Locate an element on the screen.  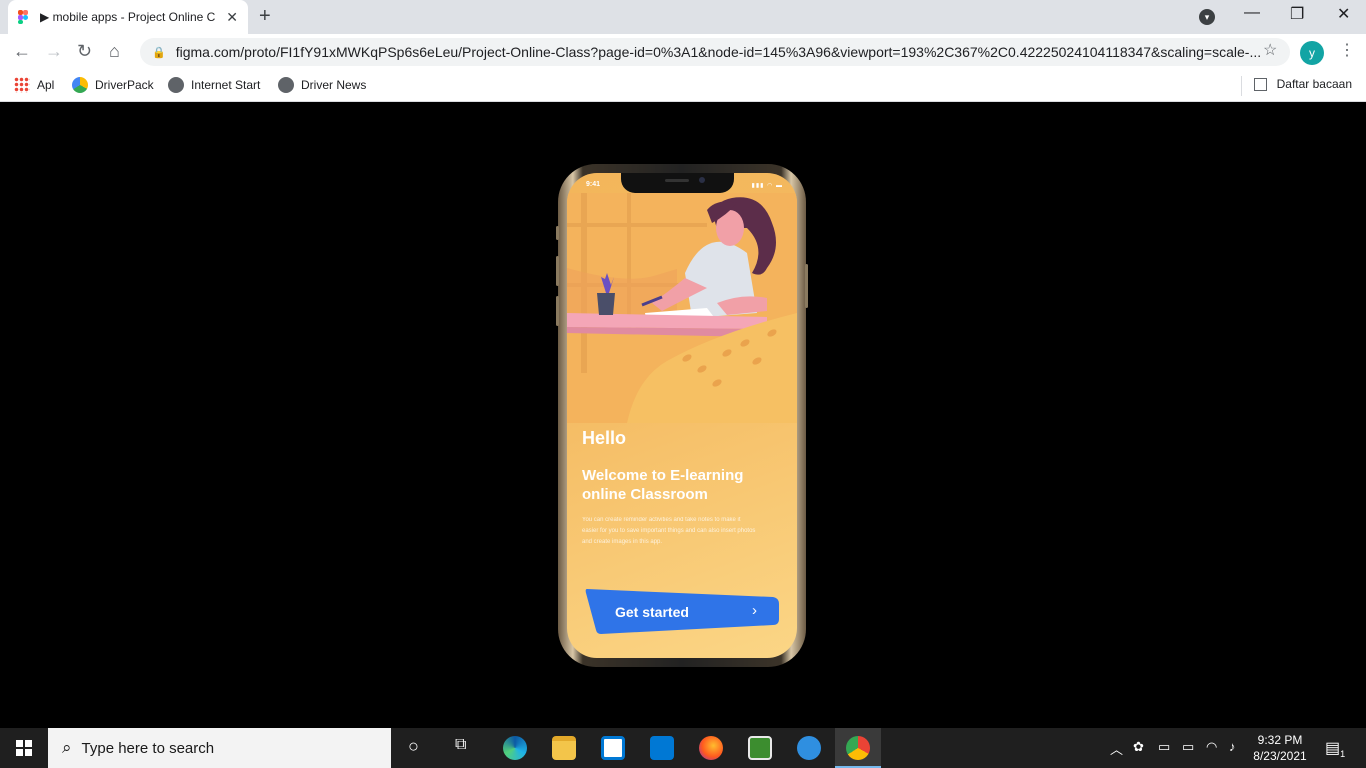
tab-search-icon: ▾ is located at coordinates (1207, 17).